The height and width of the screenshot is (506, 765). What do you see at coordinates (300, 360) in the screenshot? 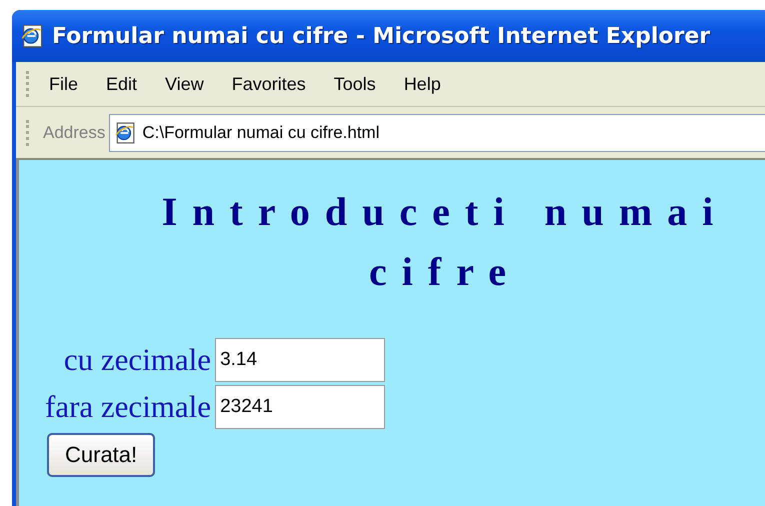
I see `number-input: 3.14` at bounding box center [300, 360].